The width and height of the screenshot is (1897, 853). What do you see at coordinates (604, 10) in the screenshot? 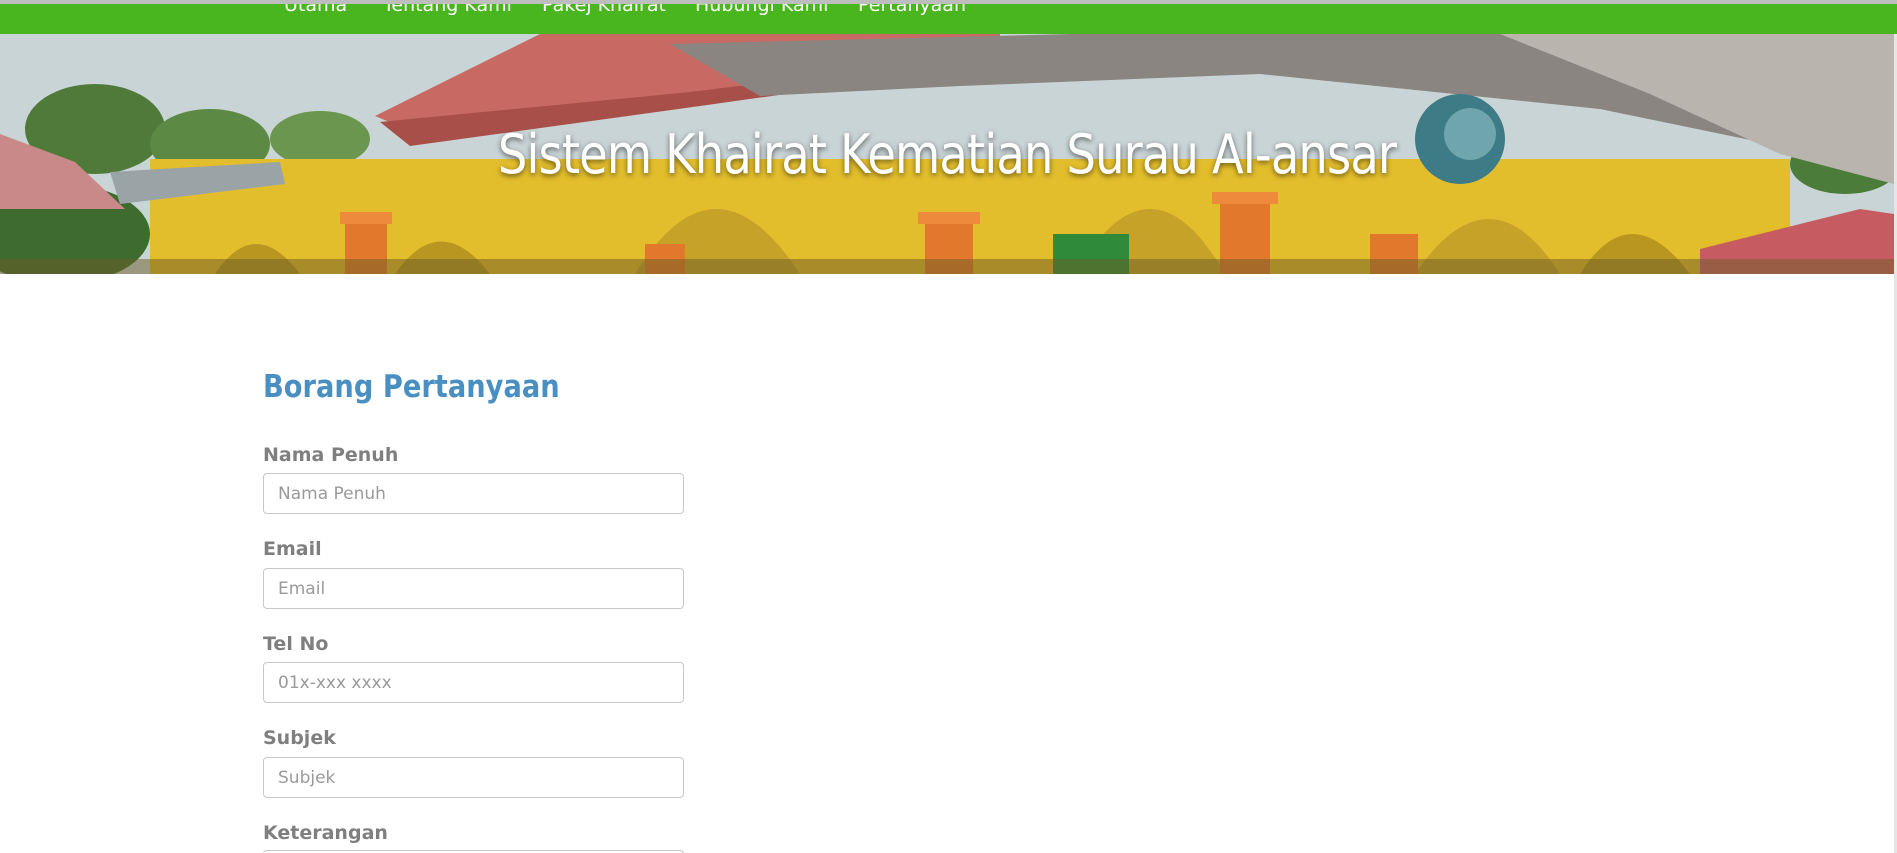
I see `nav-item-pakej-khairat: Pakej Khairat` at bounding box center [604, 10].